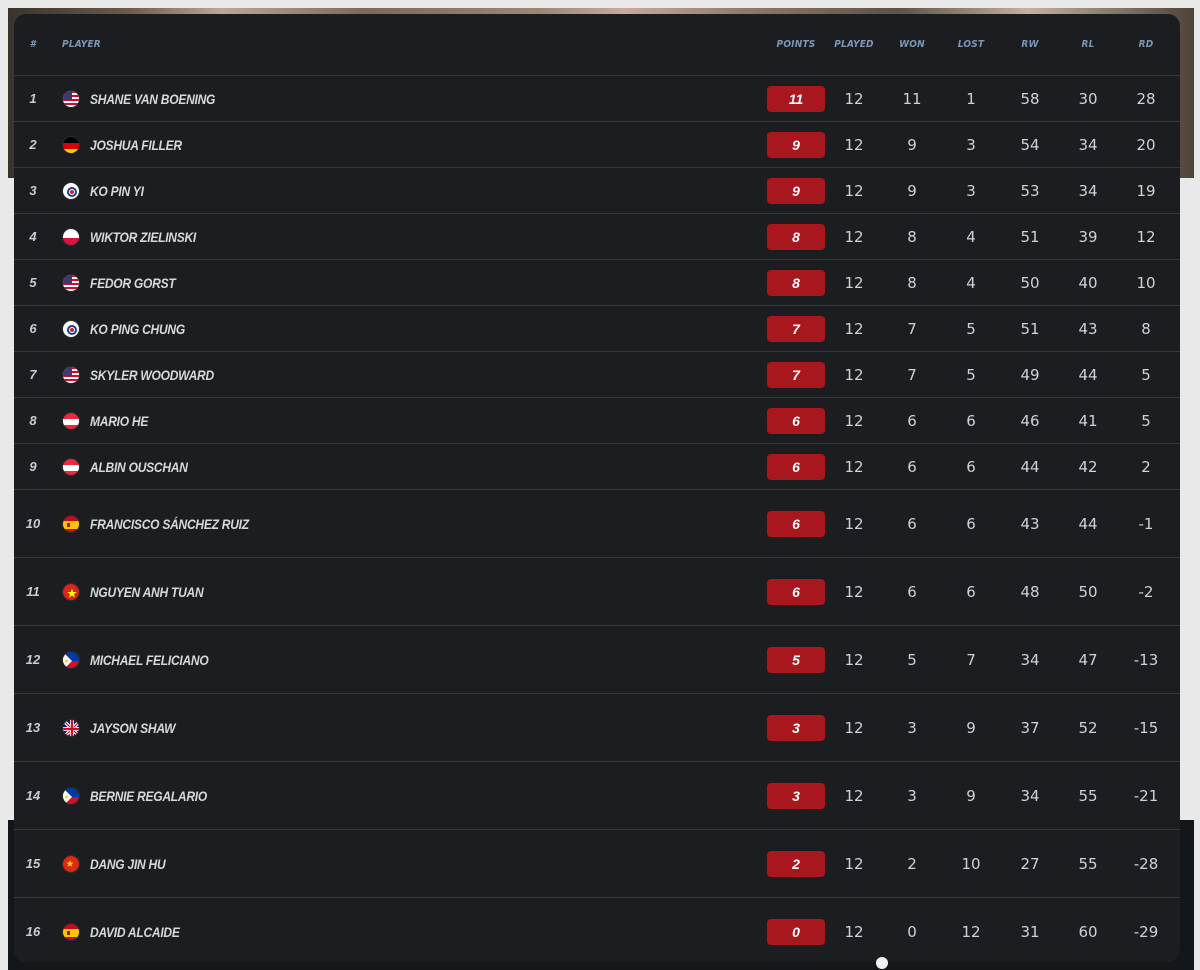 The height and width of the screenshot is (970, 1200). What do you see at coordinates (971, 190) in the screenshot?
I see `lost-value: 3` at bounding box center [971, 190].